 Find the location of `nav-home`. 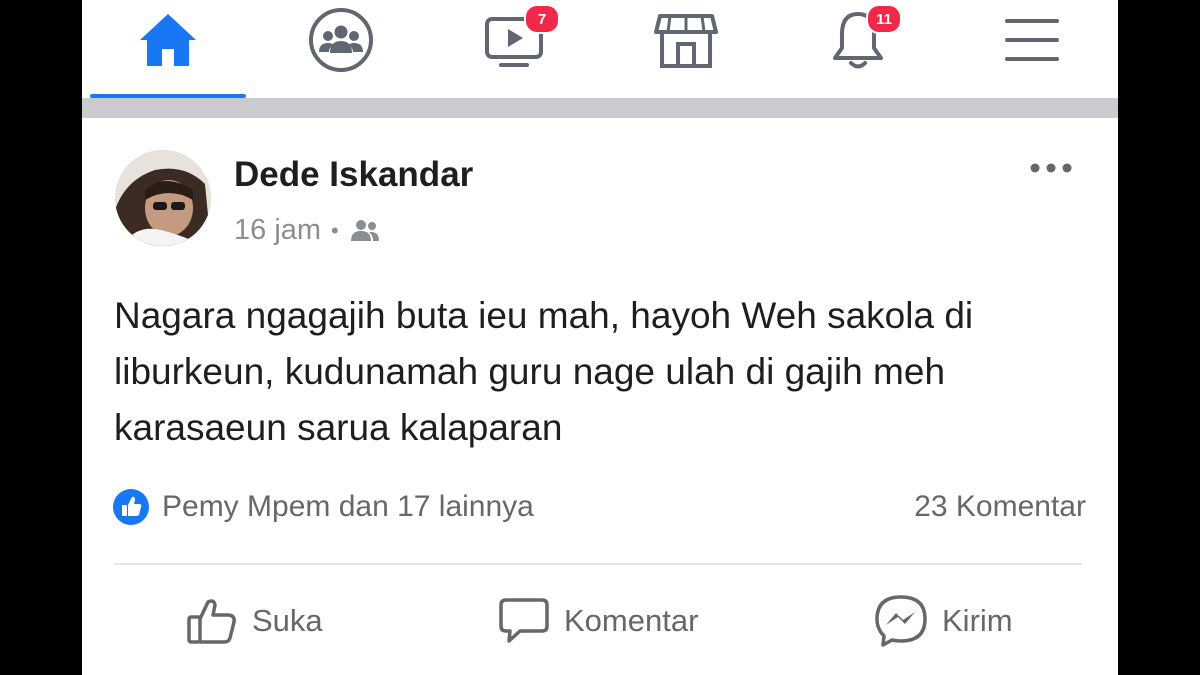

nav-home is located at coordinates (168, 40).